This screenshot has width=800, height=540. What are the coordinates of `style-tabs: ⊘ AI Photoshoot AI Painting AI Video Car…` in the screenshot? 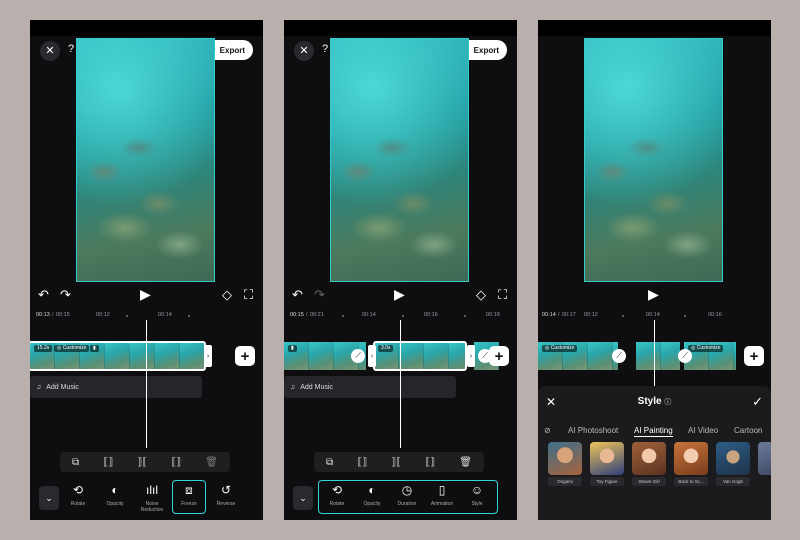 It's located at (654, 431).